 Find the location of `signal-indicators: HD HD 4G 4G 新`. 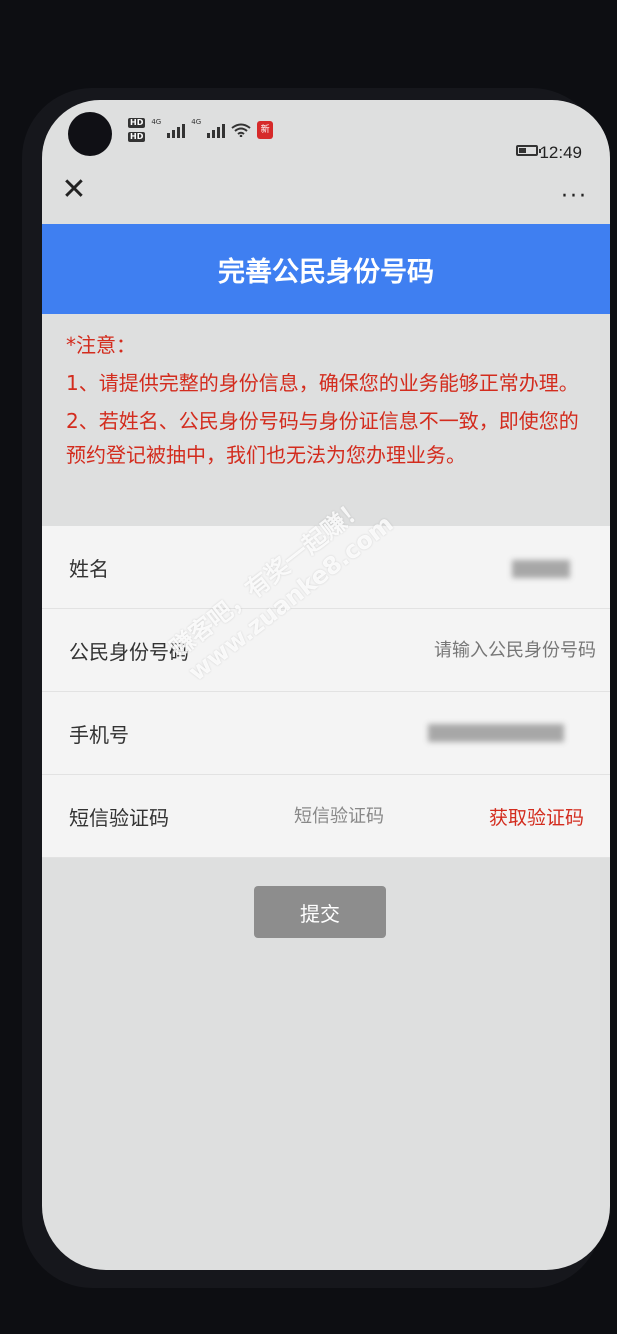

signal-indicators: HD HD 4G 4G 新 is located at coordinates (201, 130).